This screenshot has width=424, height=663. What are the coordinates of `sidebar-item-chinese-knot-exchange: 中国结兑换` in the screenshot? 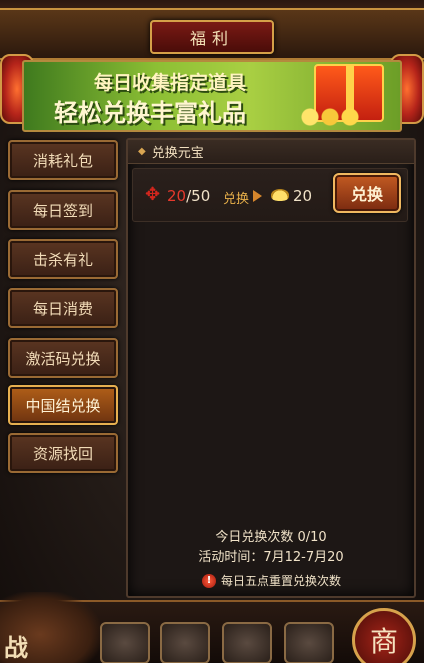 It's located at (63, 405).